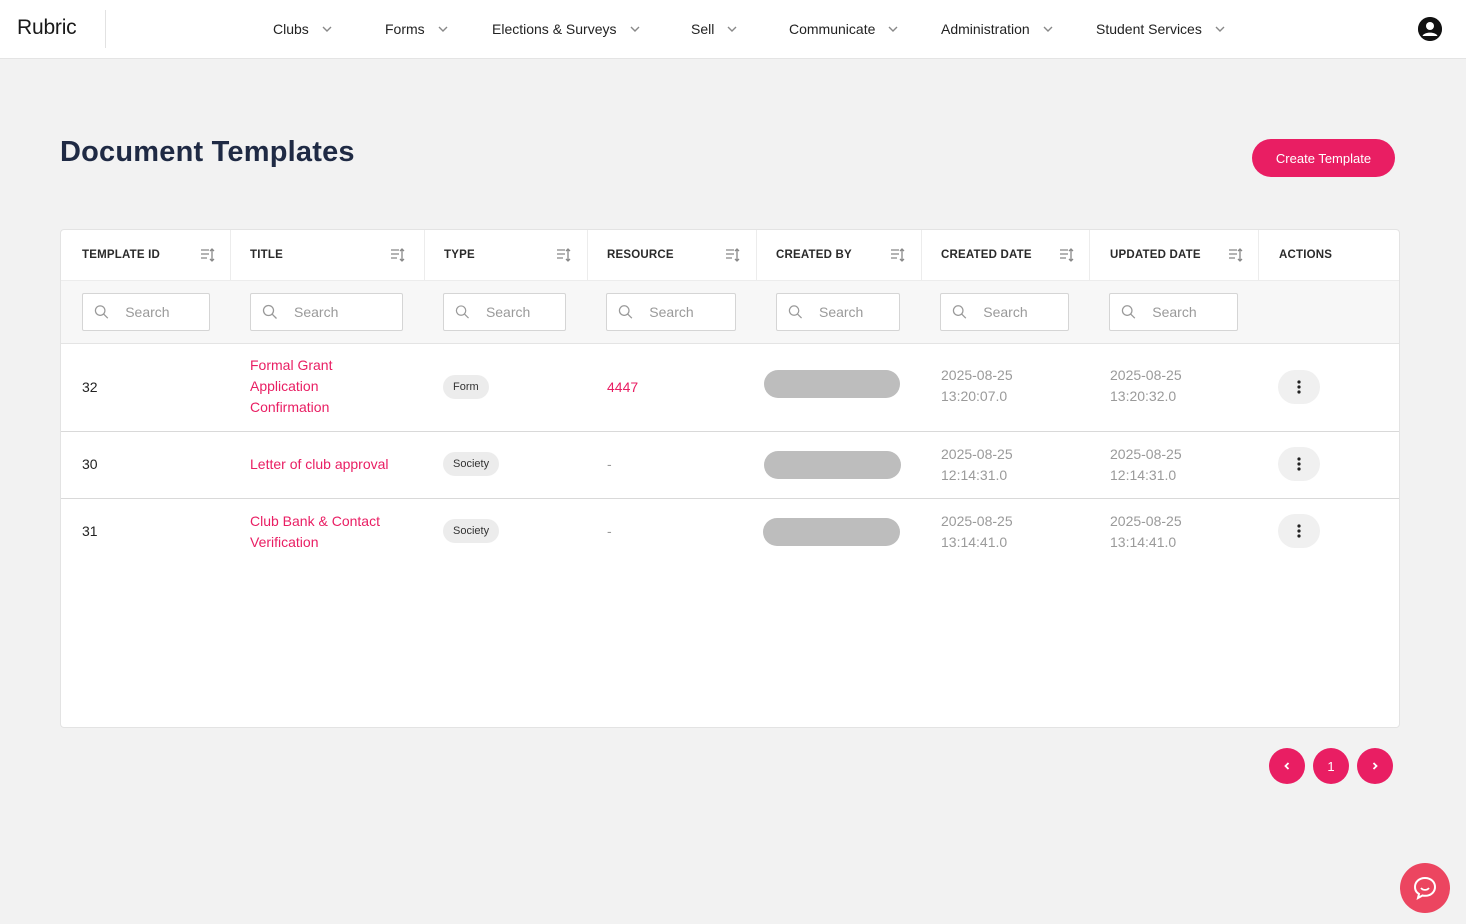 This screenshot has height=924, width=1466. I want to click on search-created-by-input, so click(858, 312).